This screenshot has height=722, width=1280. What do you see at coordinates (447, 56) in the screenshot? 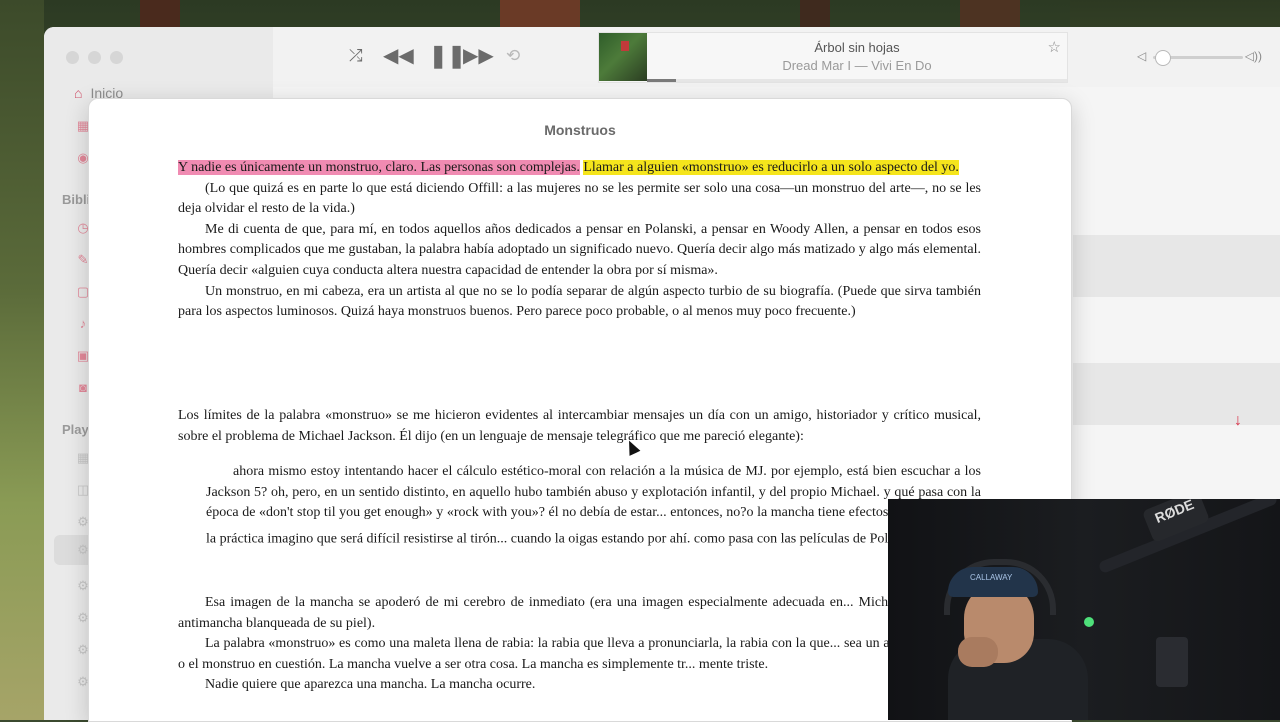
I see `pause-icon: ❚❚` at bounding box center [447, 56].